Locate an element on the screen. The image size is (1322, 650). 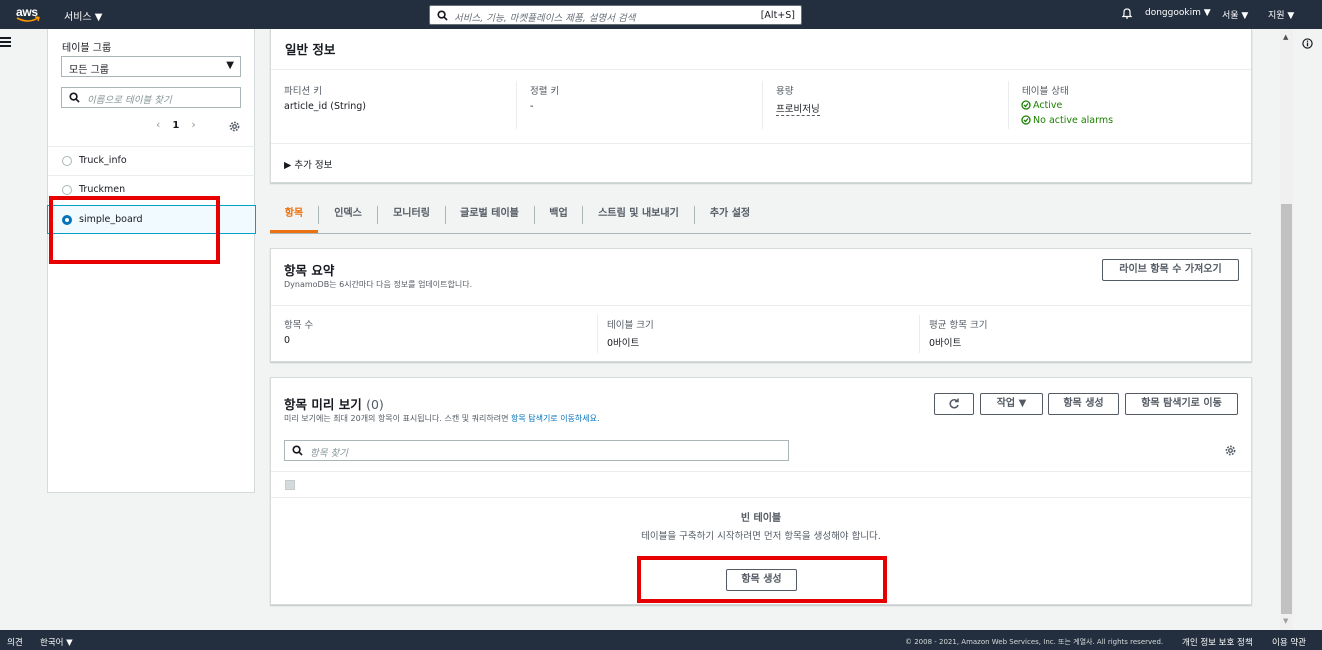
status-active: Active is located at coordinates (1041, 105).